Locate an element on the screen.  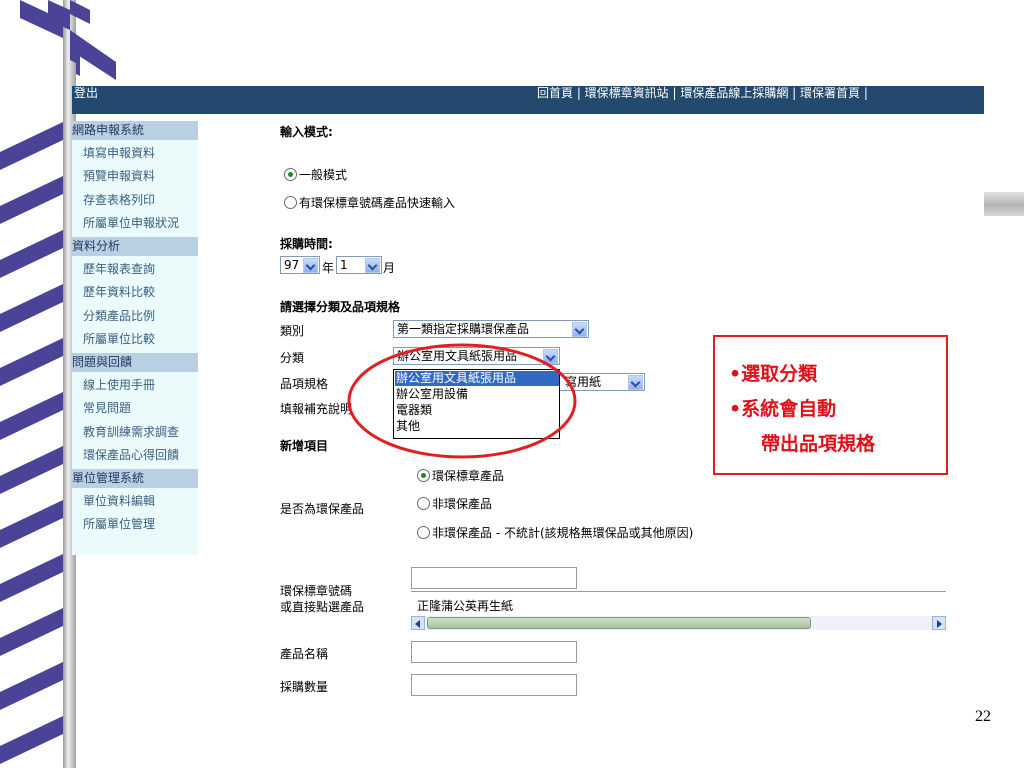
sidebar-item-7: 歷年資料比較 is located at coordinates (135, 292).